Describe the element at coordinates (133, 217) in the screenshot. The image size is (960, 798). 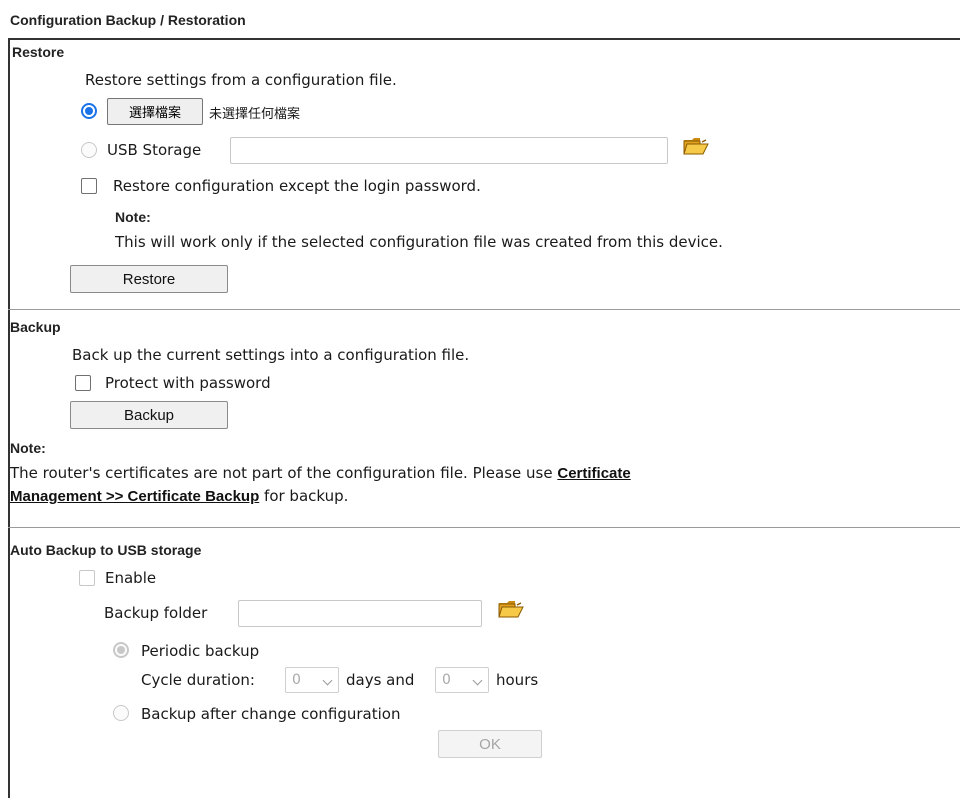
I see `restore-note-heading: Note:` at that location.